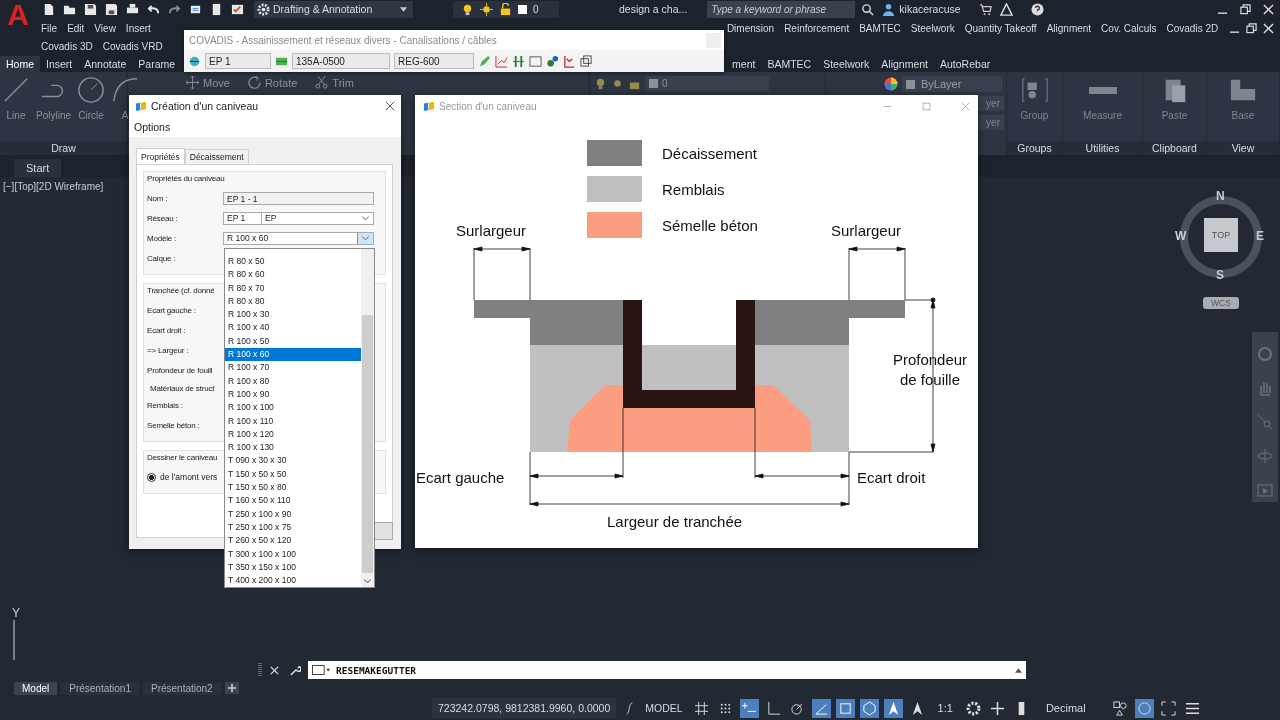 Image resolution: width=1280 pixels, height=720 pixels. What do you see at coordinates (536, 9) in the screenshot?
I see `layer-name: 0` at bounding box center [536, 9].